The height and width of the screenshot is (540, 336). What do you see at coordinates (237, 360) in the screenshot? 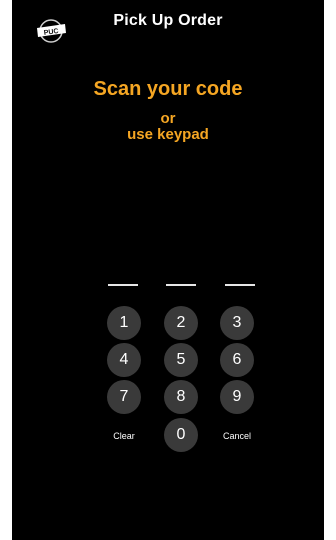
I see `key-6-button: 6` at bounding box center [237, 360].